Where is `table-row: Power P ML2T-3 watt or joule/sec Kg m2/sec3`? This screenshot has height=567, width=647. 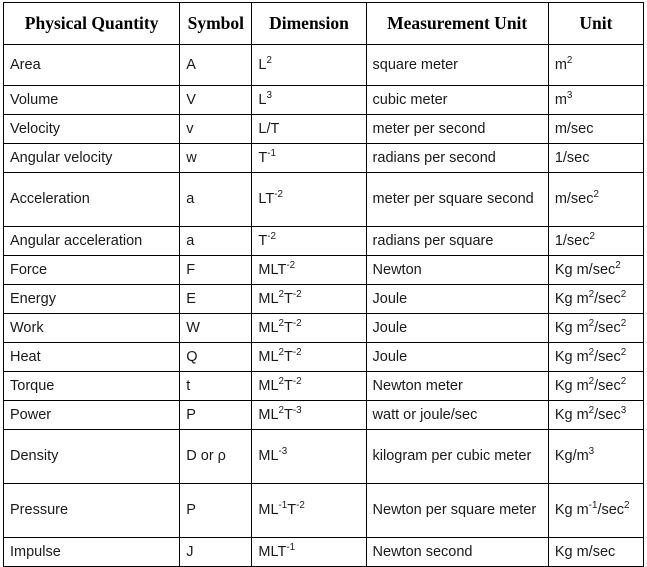
table-row: Power P ML2T-3 watt or joule/sec Kg m2/sec3 is located at coordinates (323, 415).